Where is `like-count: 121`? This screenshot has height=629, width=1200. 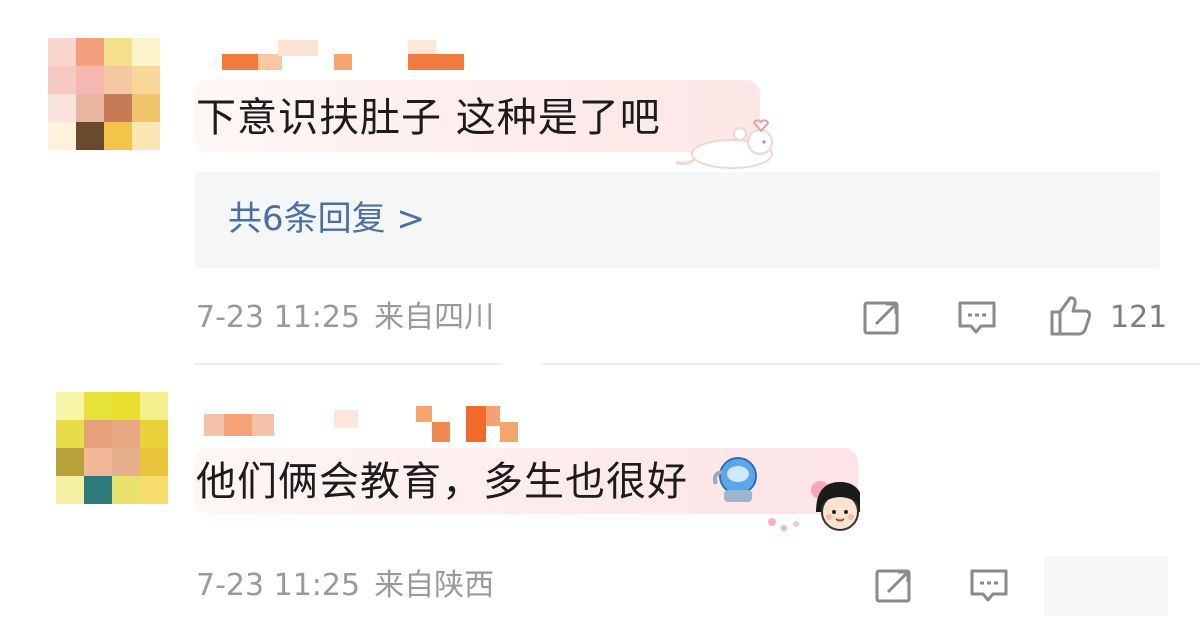
like-count: 121 is located at coordinates (1139, 317).